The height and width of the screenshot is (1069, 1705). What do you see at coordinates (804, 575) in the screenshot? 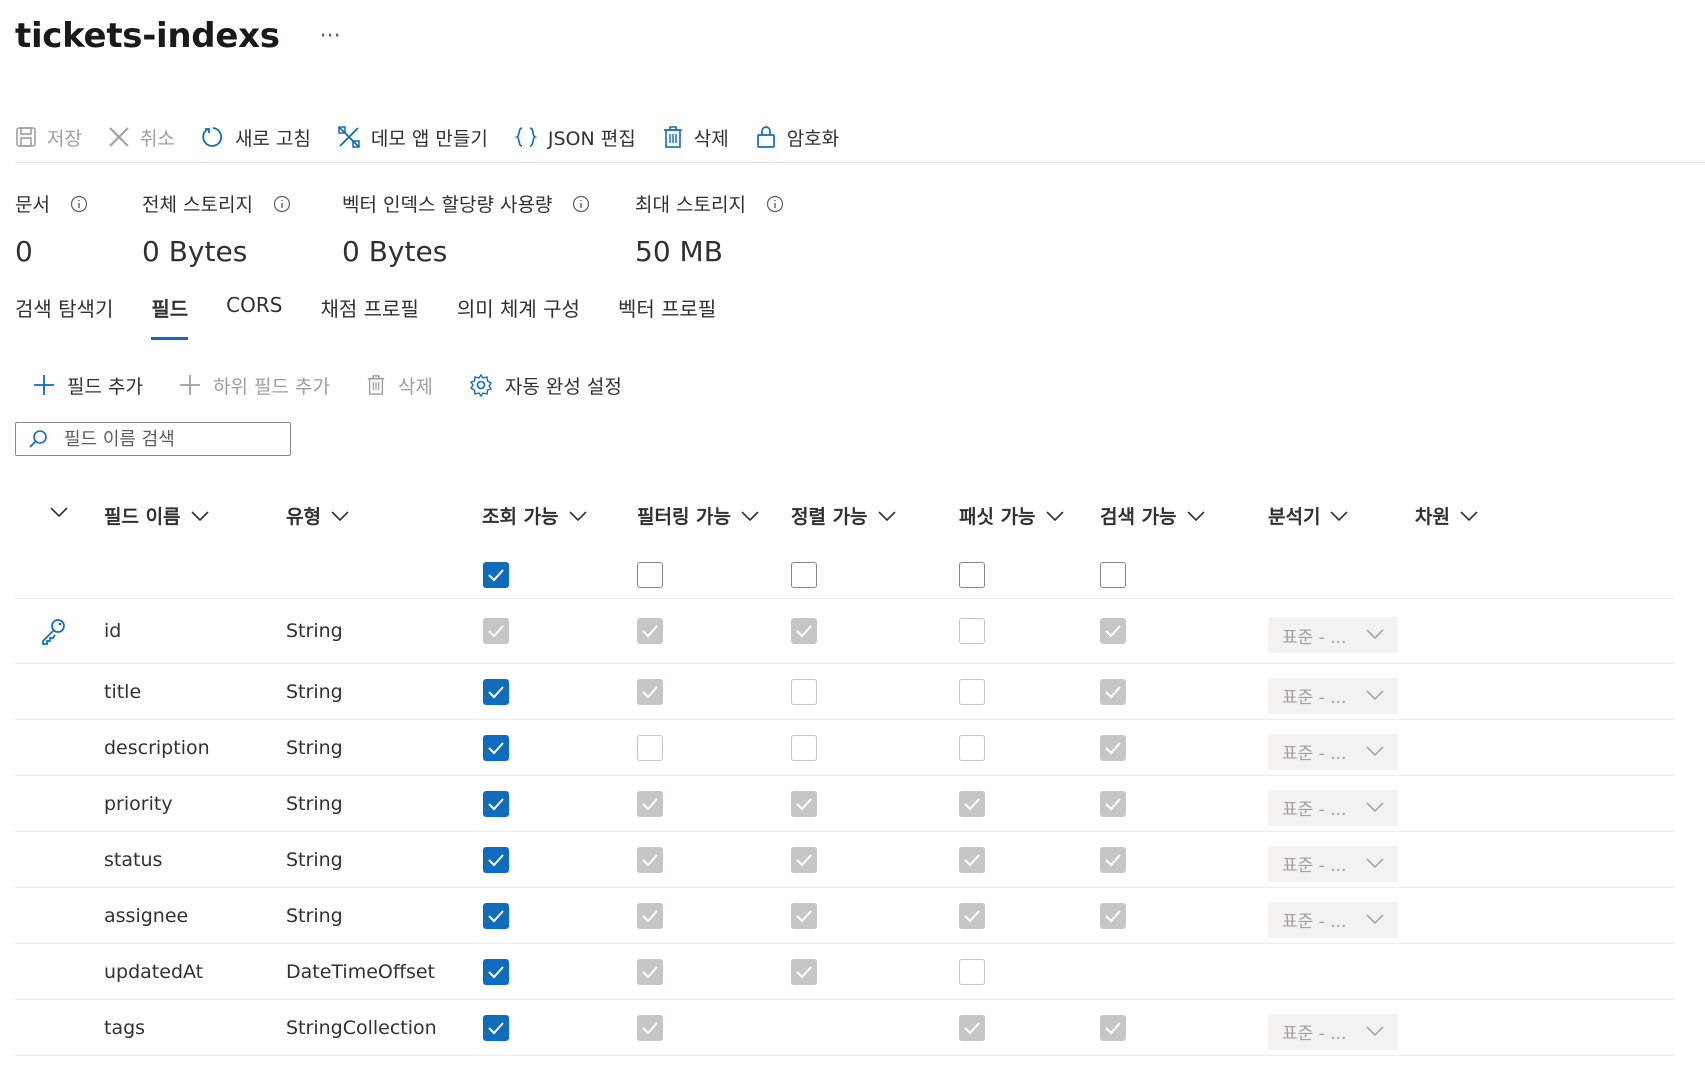
I see `select-all-sortable-checkbox` at bounding box center [804, 575].